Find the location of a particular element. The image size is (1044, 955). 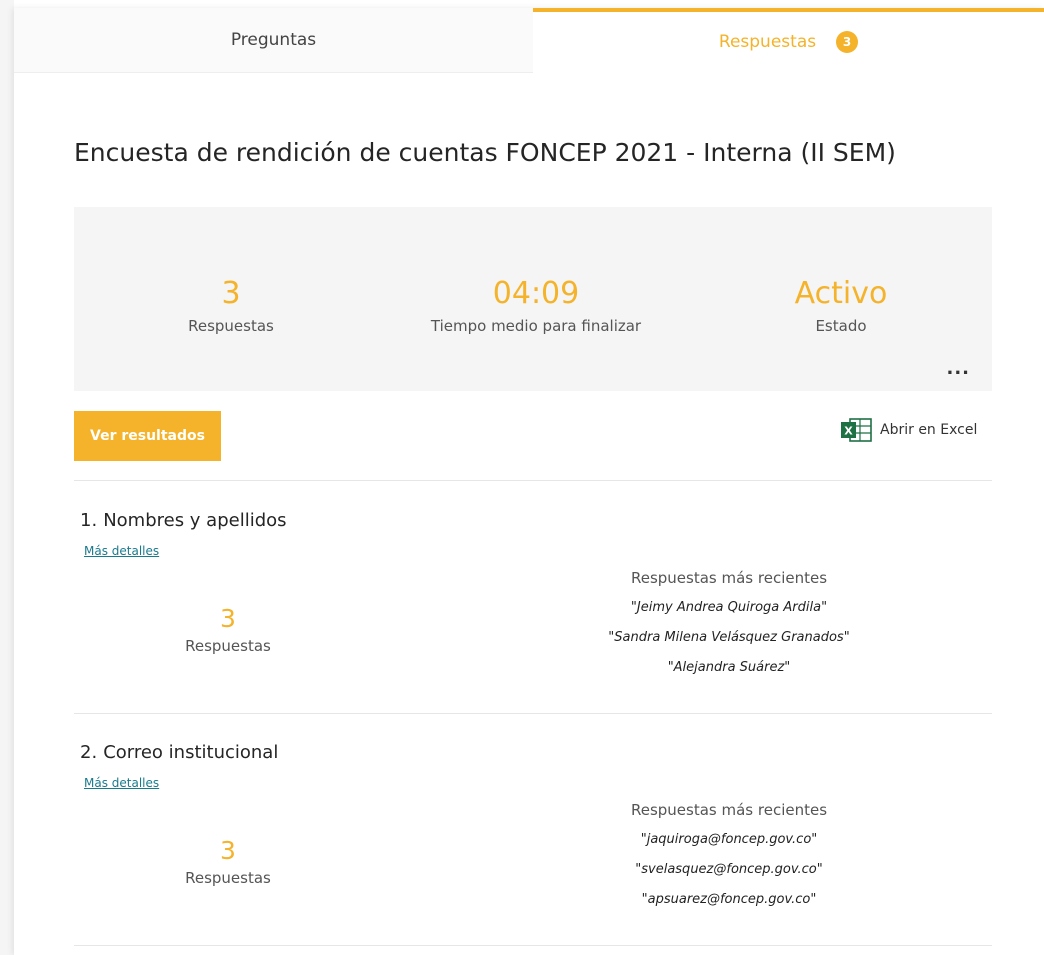

tab-respuestas: Respuestas 3 is located at coordinates (788, 40).